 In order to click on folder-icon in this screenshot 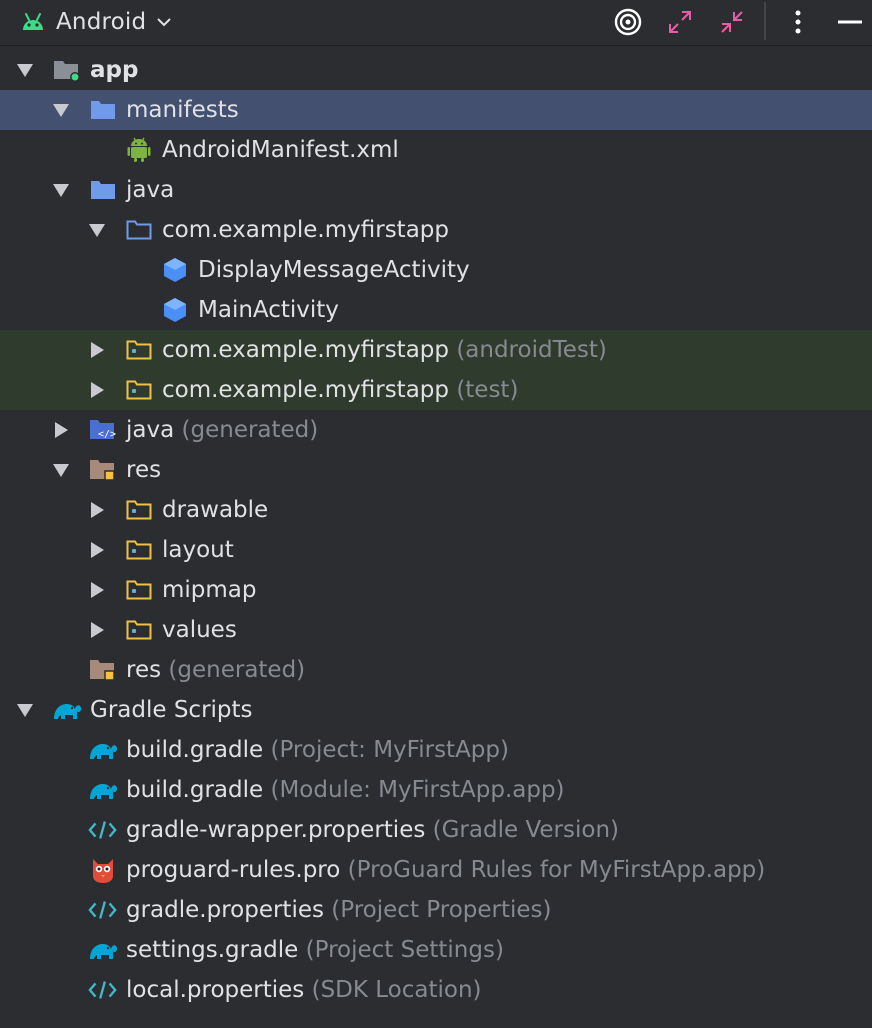, I will do `click(103, 110)`.